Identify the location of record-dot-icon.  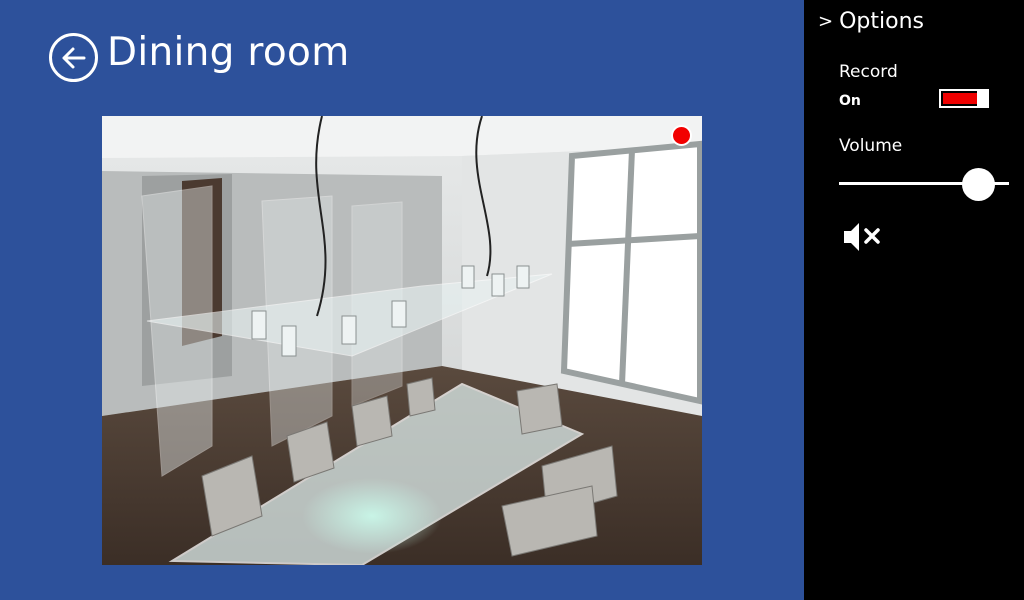
(681, 135).